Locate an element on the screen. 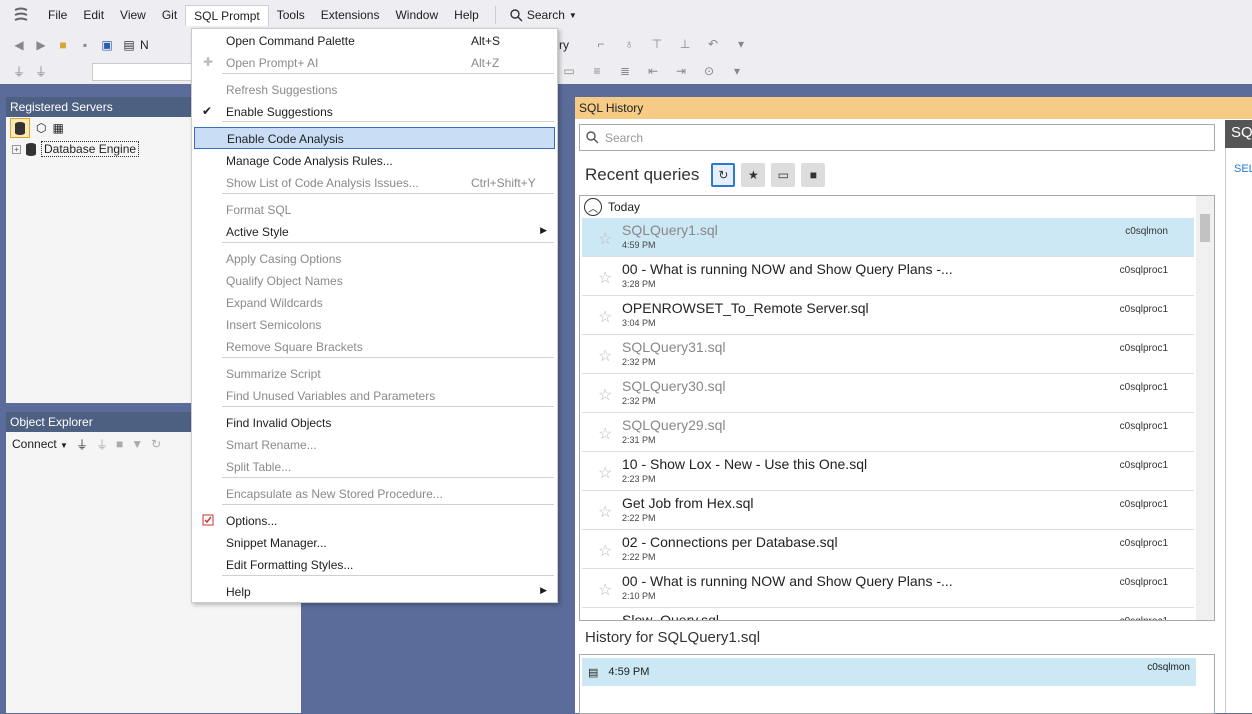  history-row: ▤ 4:59 PM c0sqlmon is located at coordinates (889, 672).